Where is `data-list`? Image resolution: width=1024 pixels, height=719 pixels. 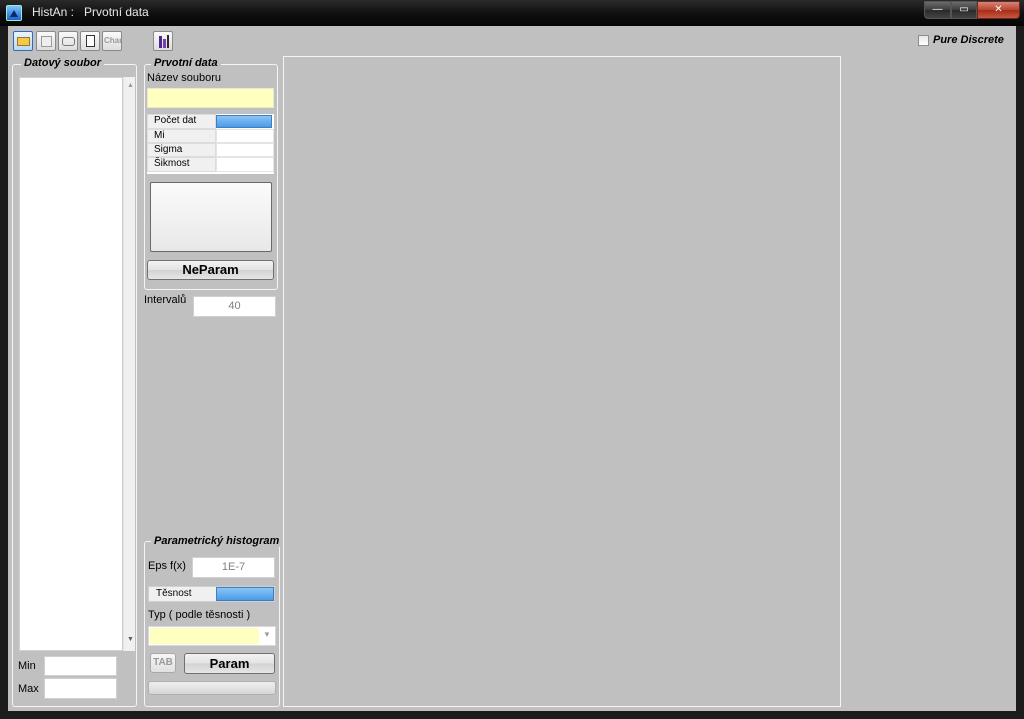 data-list is located at coordinates (71, 364).